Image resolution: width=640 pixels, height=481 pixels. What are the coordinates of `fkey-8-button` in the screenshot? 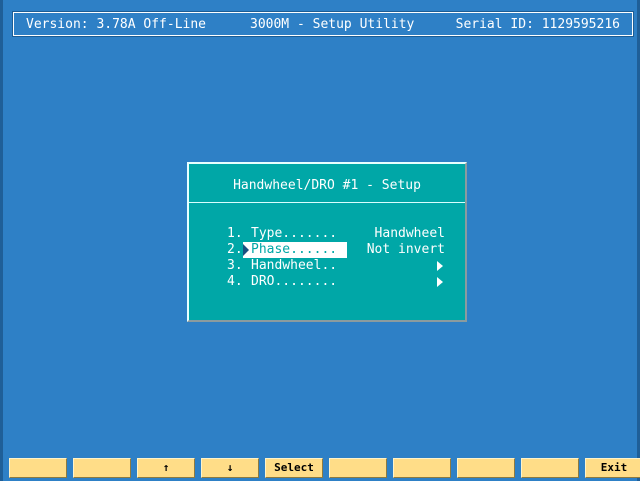 It's located at (486, 468).